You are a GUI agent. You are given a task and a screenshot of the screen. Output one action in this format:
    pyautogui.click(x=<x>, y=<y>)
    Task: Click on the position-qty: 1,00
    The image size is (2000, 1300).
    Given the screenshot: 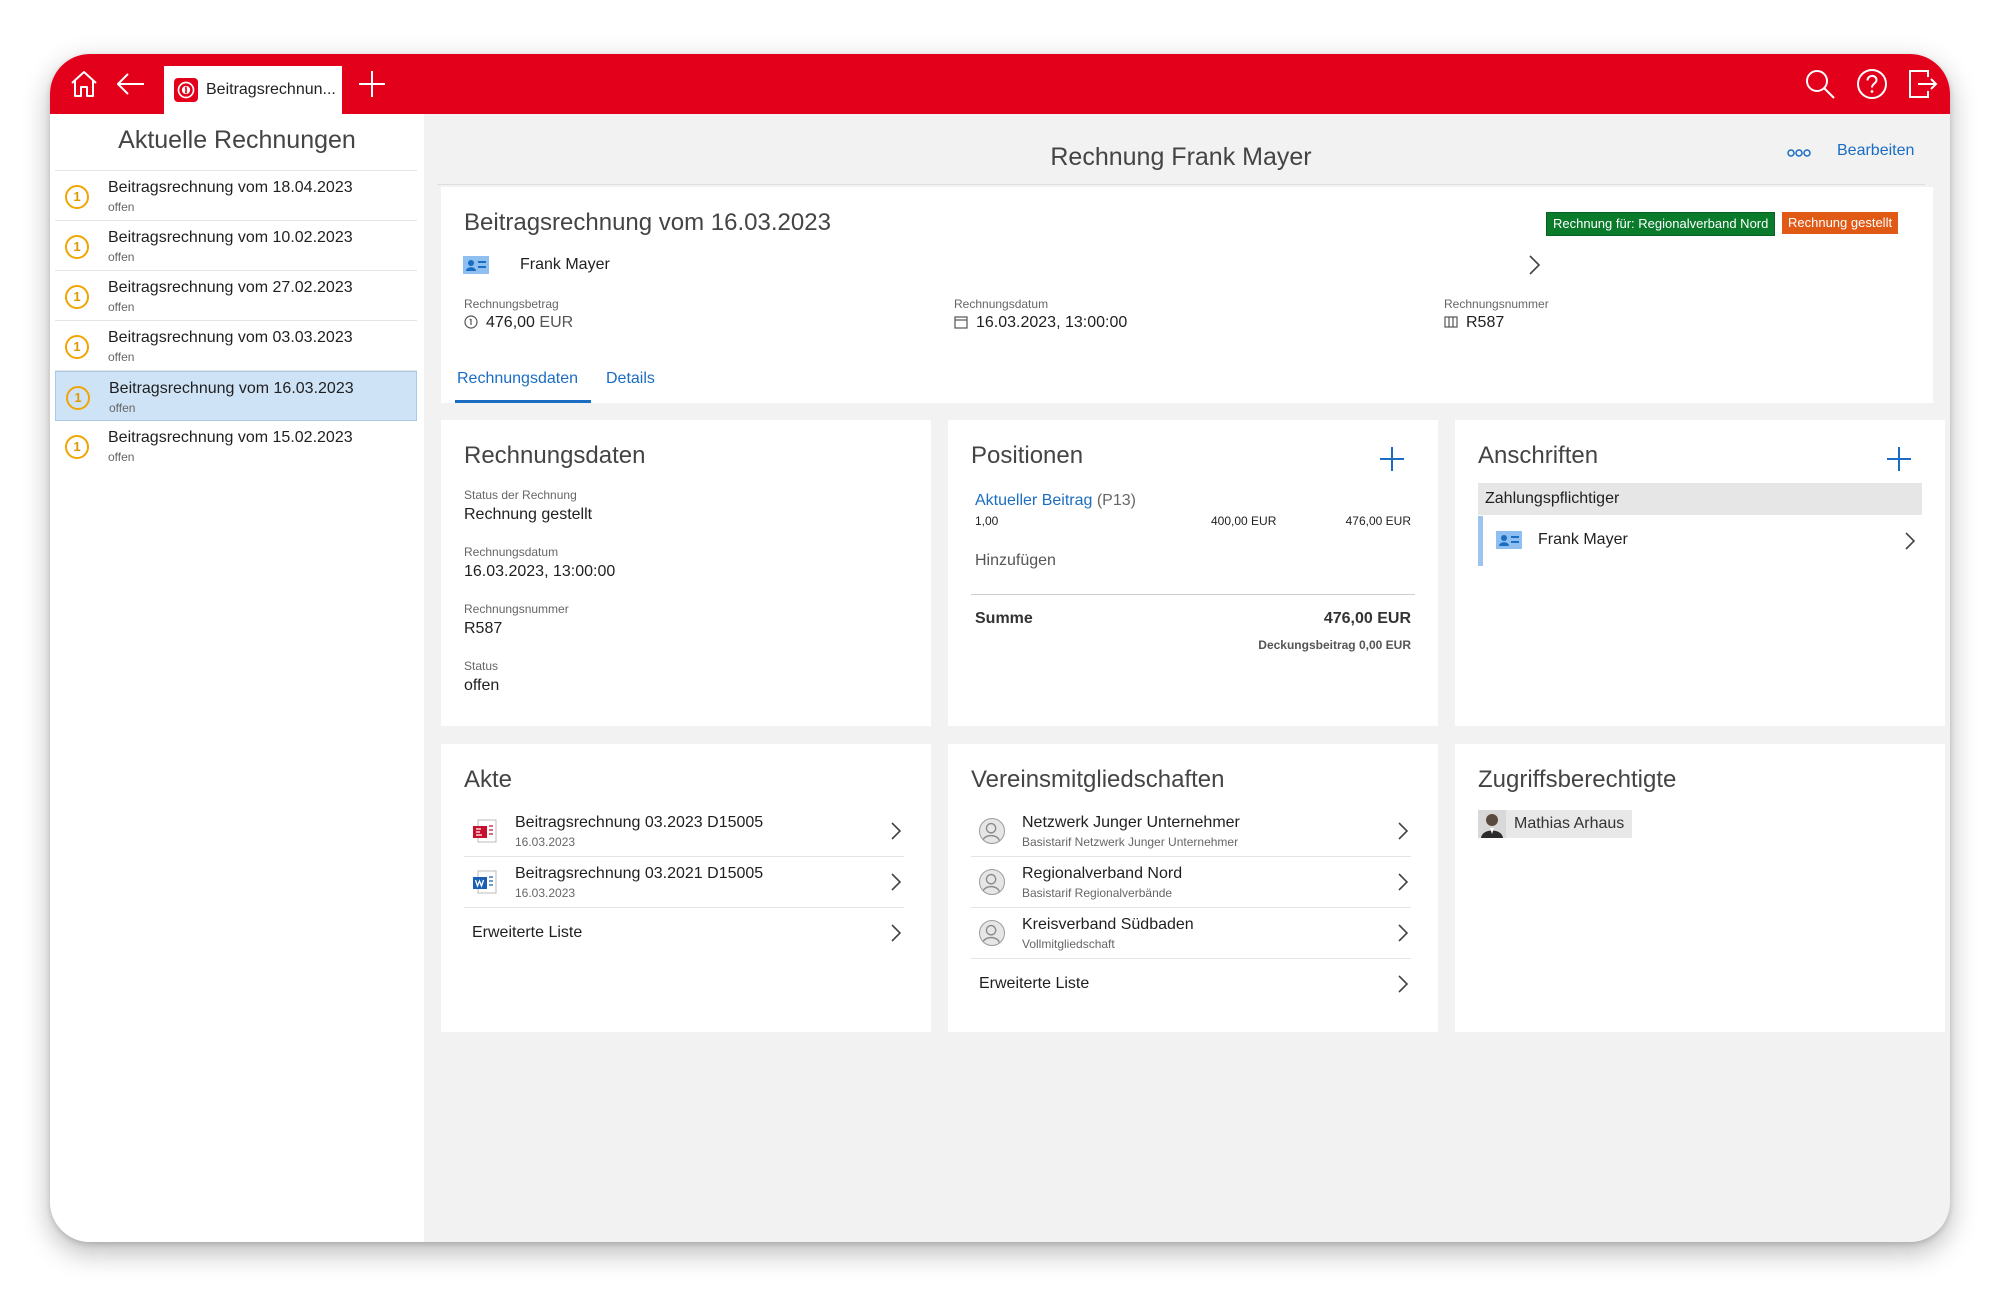 What is the action you would take?
    pyautogui.click(x=987, y=521)
    